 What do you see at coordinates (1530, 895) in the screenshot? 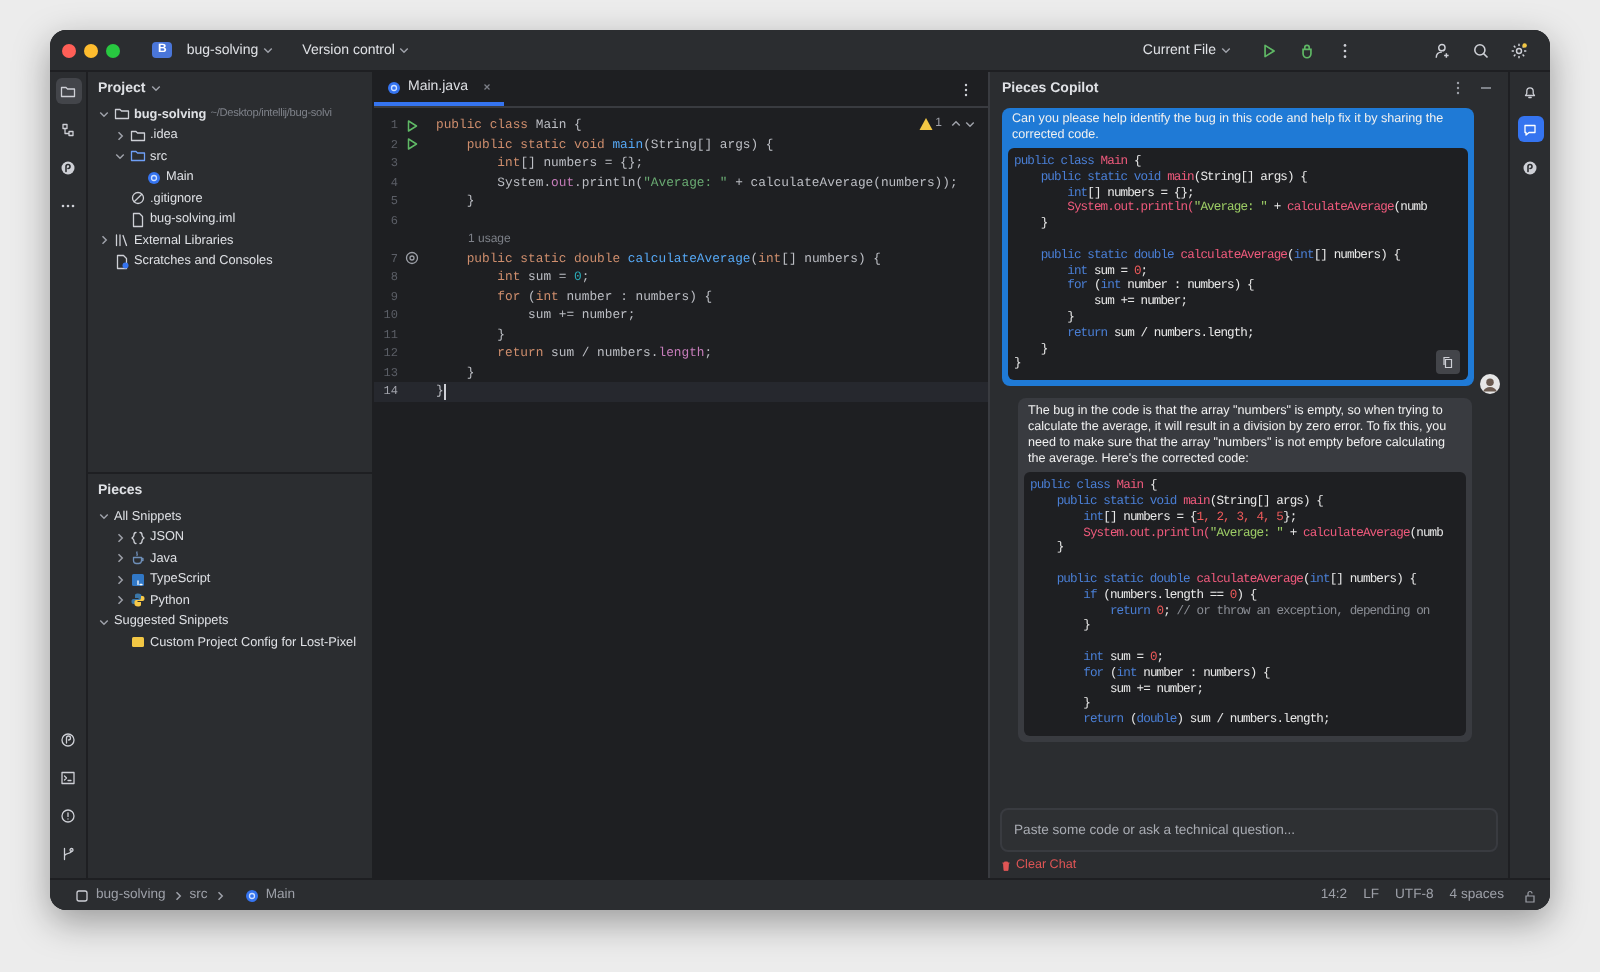
I see `lock-icon` at bounding box center [1530, 895].